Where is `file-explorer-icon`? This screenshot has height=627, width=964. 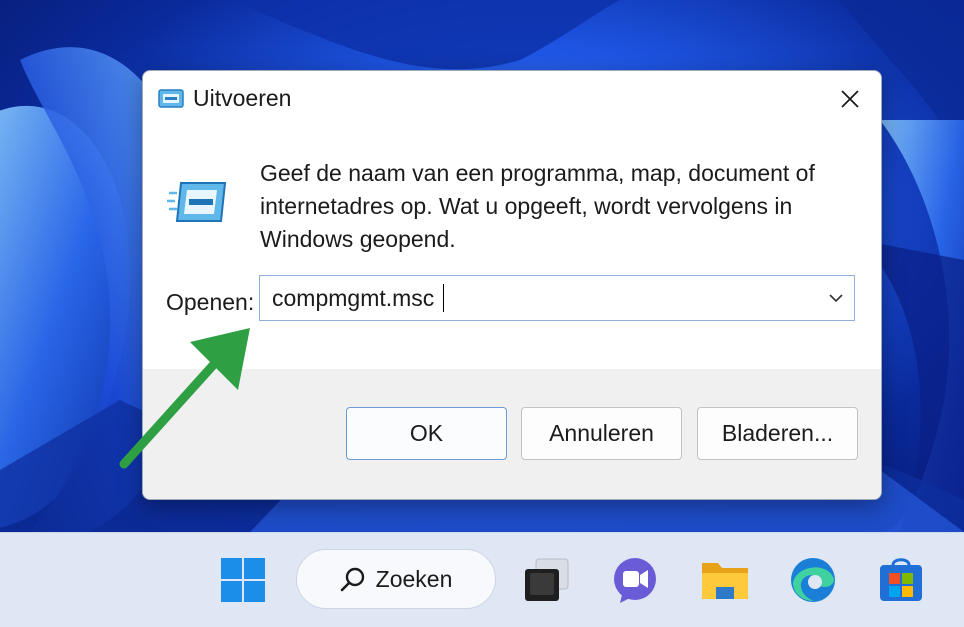 file-explorer-icon is located at coordinates (725, 581).